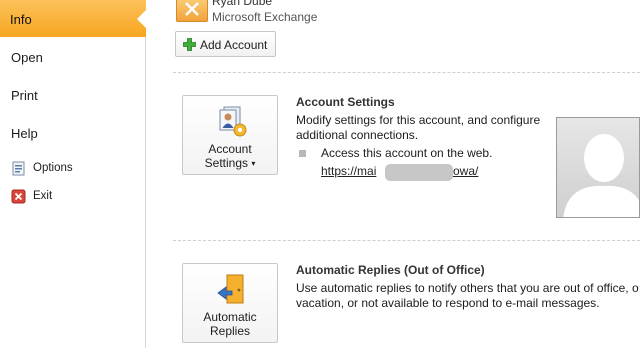 This screenshot has height=348, width=640. I want to click on account-type: Microsoft Exchange, so click(265, 17).